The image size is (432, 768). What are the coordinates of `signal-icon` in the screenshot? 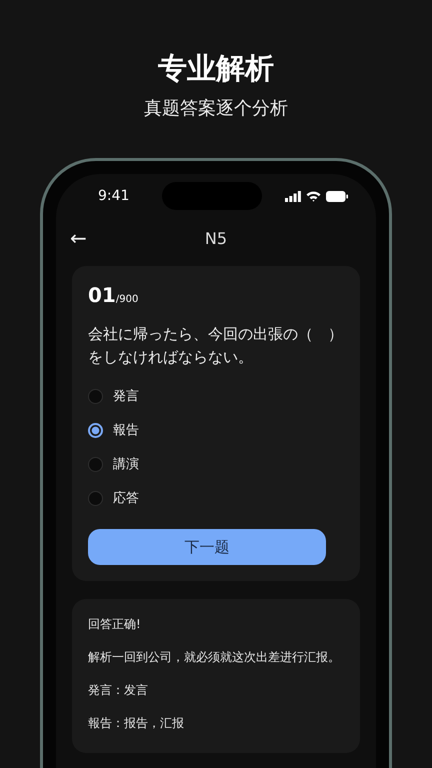 It's located at (292, 196).